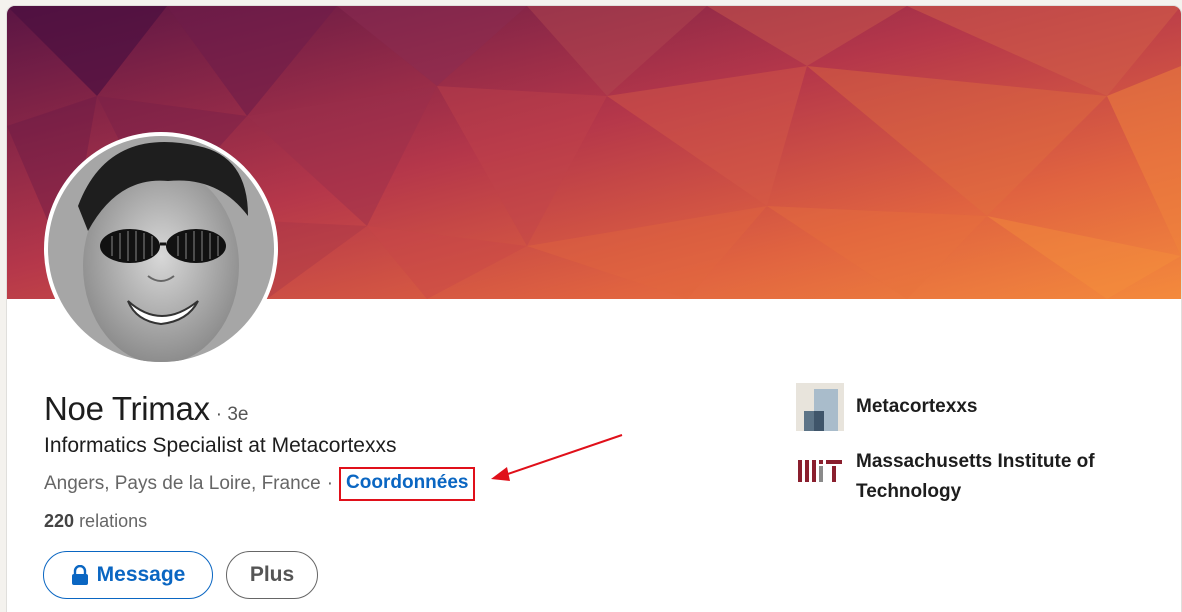 The image size is (1182, 612). I want to click on message-button: Message, so click(128, 575).